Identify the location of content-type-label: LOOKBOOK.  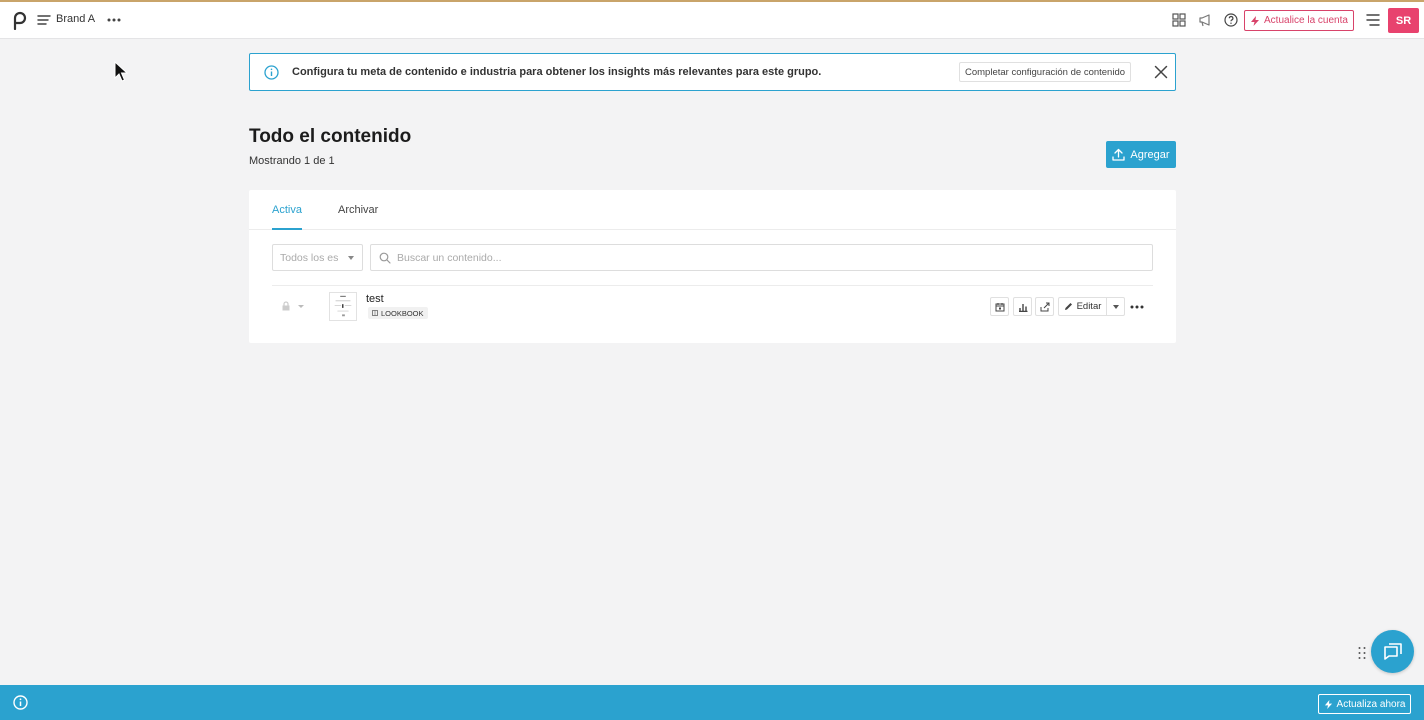
(402, 313).